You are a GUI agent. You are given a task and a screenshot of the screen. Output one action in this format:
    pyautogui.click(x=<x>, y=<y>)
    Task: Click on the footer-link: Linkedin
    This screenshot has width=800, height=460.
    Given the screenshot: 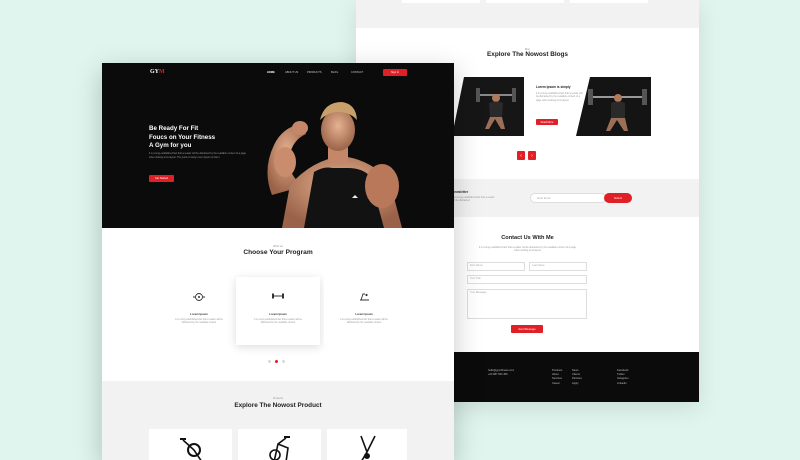 What is the action you would take?
    pyautogui.click(x=623, y=384)
    